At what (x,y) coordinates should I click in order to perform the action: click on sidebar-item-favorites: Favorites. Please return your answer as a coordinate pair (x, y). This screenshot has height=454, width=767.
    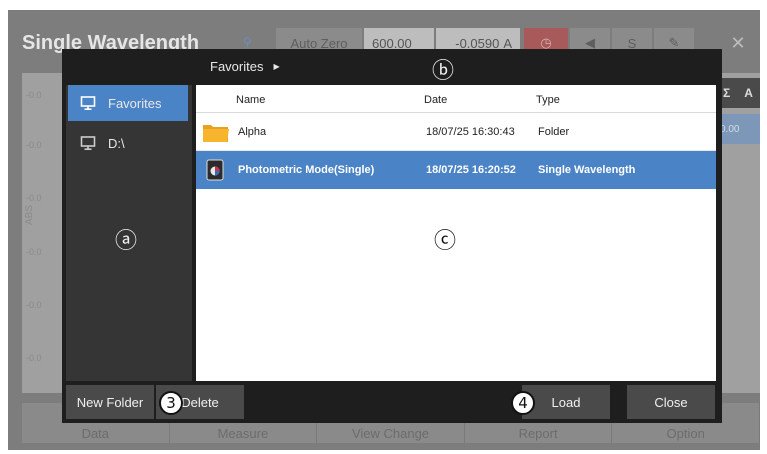
    Looking at the image, I should click on (128, 103).